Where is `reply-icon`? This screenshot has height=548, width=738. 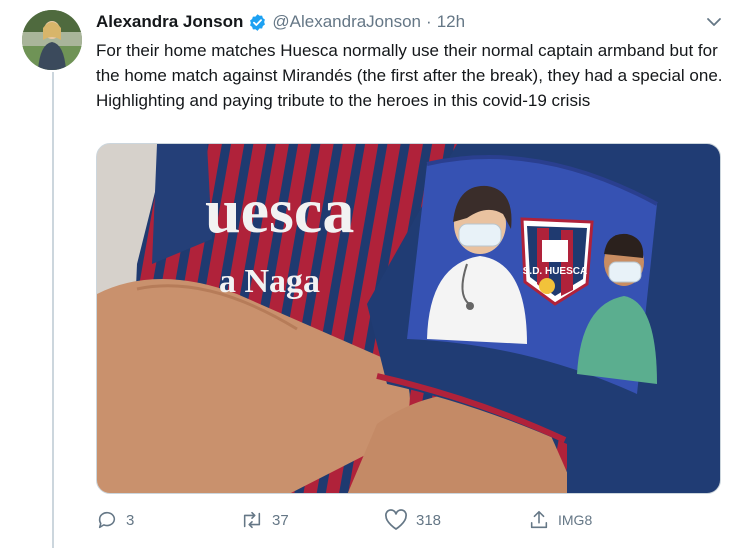 reply-icon is located at coordinates (107, 520).